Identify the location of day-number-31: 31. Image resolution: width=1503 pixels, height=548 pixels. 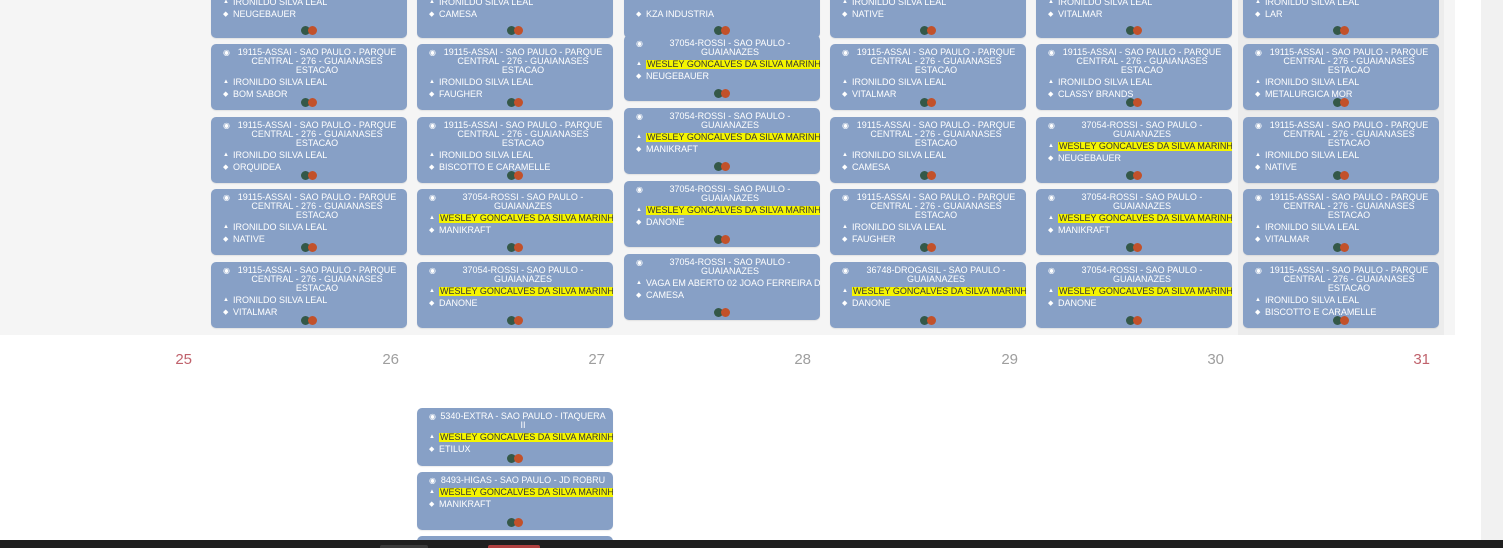
(1415, 359).